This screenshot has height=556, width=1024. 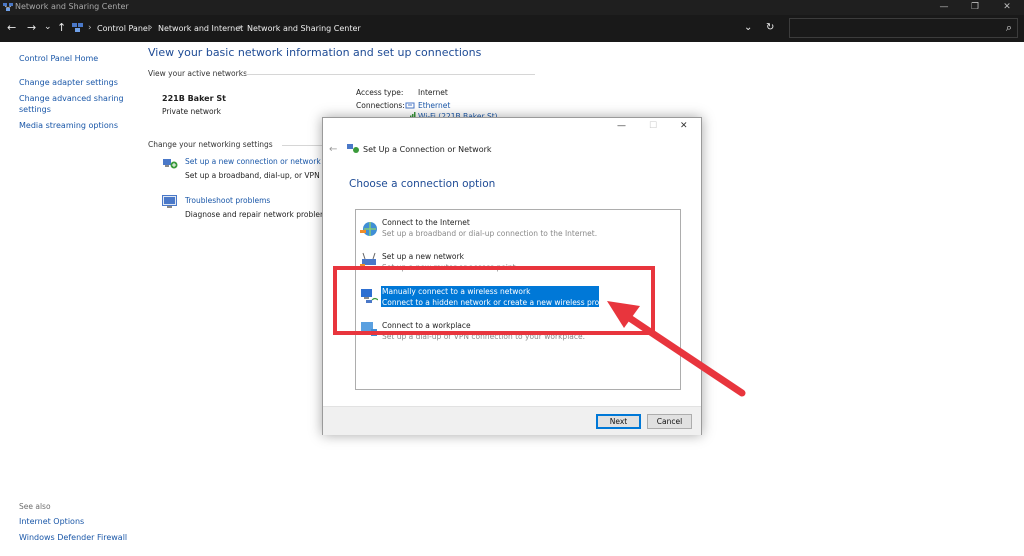 I want to click on see-also-label: See also, so click(x=35, y=506).